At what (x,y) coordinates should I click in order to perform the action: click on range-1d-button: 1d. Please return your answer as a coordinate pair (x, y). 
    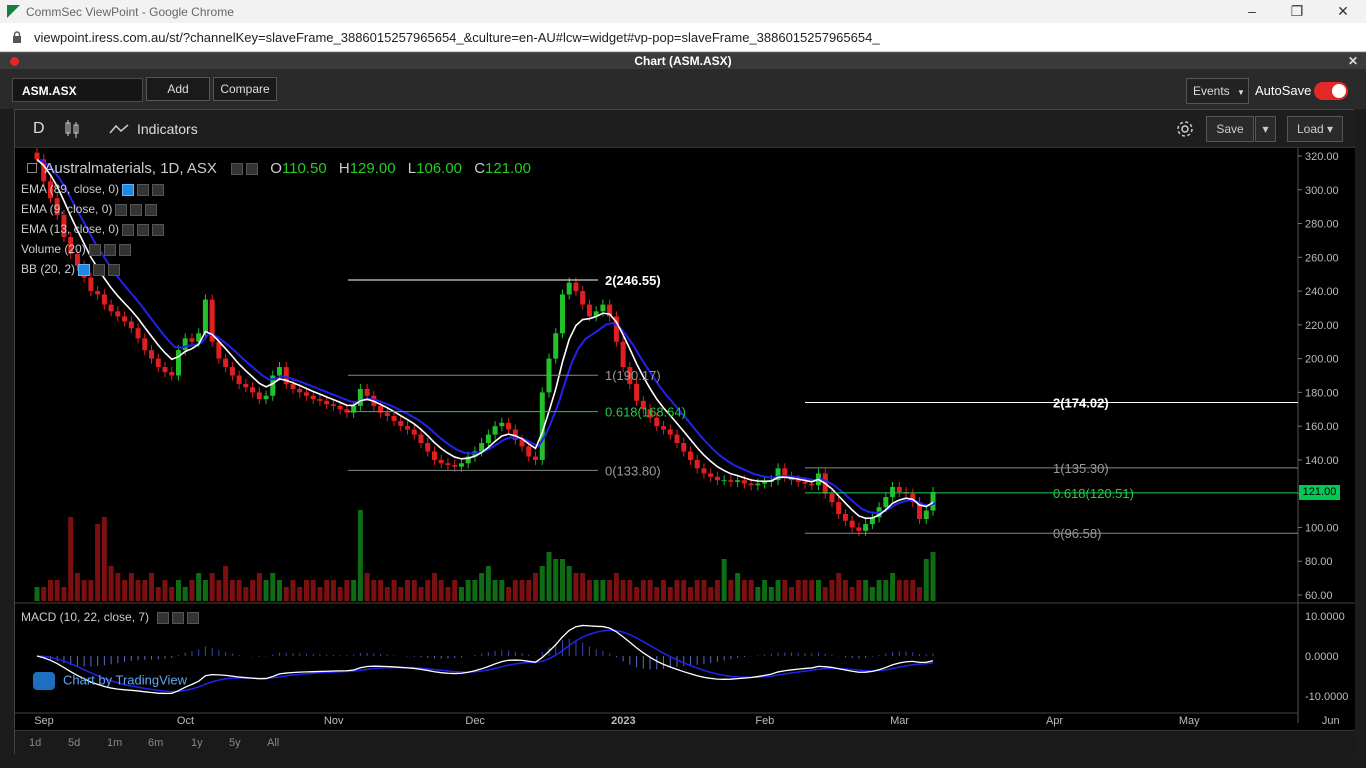
    Looking at the image, I should click on (35, 743).